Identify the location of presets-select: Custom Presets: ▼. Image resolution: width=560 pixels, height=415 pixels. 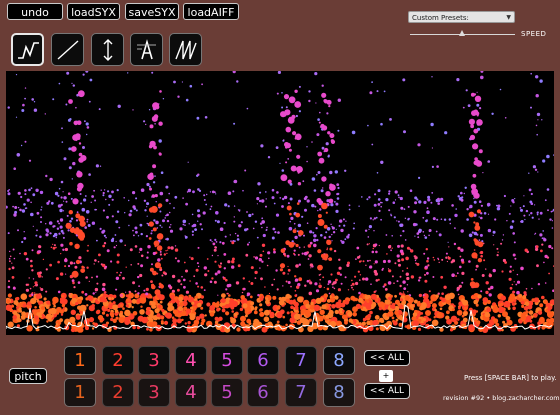
(461, 17).